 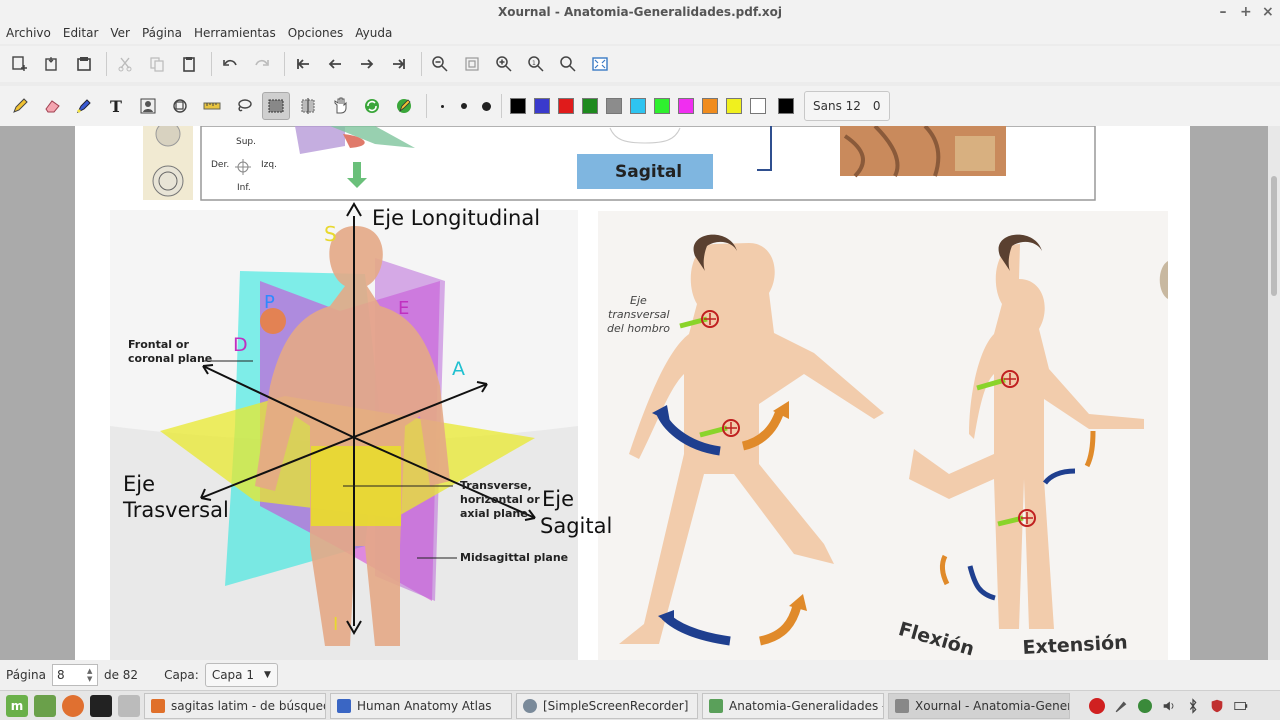 What do you see at coordinates (84, 64) in the screenshot?
I see `save-icon` at bounding box center [84, 64].